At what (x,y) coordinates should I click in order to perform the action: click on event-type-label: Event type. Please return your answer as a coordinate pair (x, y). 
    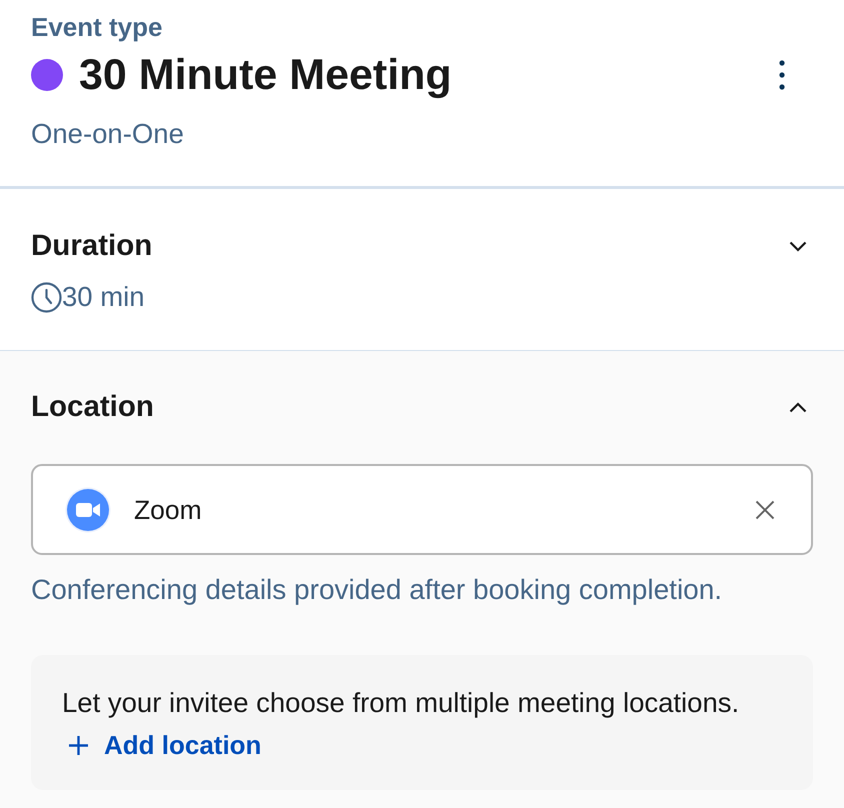
    Looking at the image, I should click on (96, 27).